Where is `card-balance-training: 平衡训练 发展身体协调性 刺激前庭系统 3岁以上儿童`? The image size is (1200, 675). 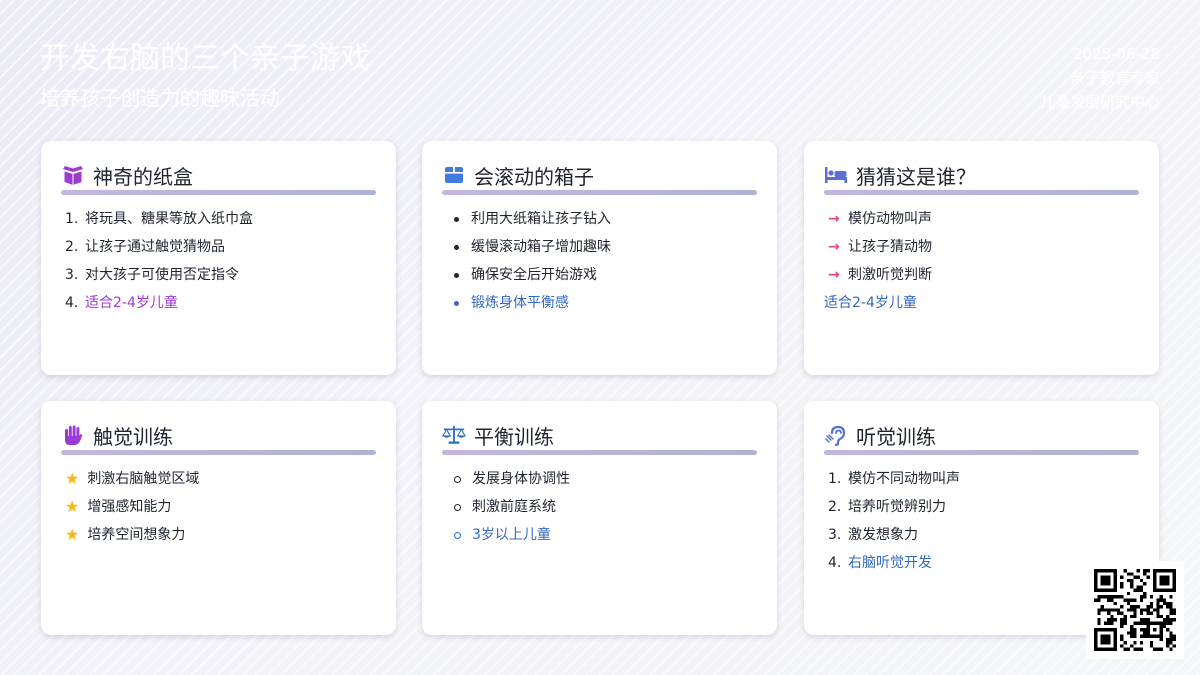
card-balance-training: 平衡训练 发展身体协调性 刺激前庭系统 3岁以上儿童 is located at coordinates (599, 518).